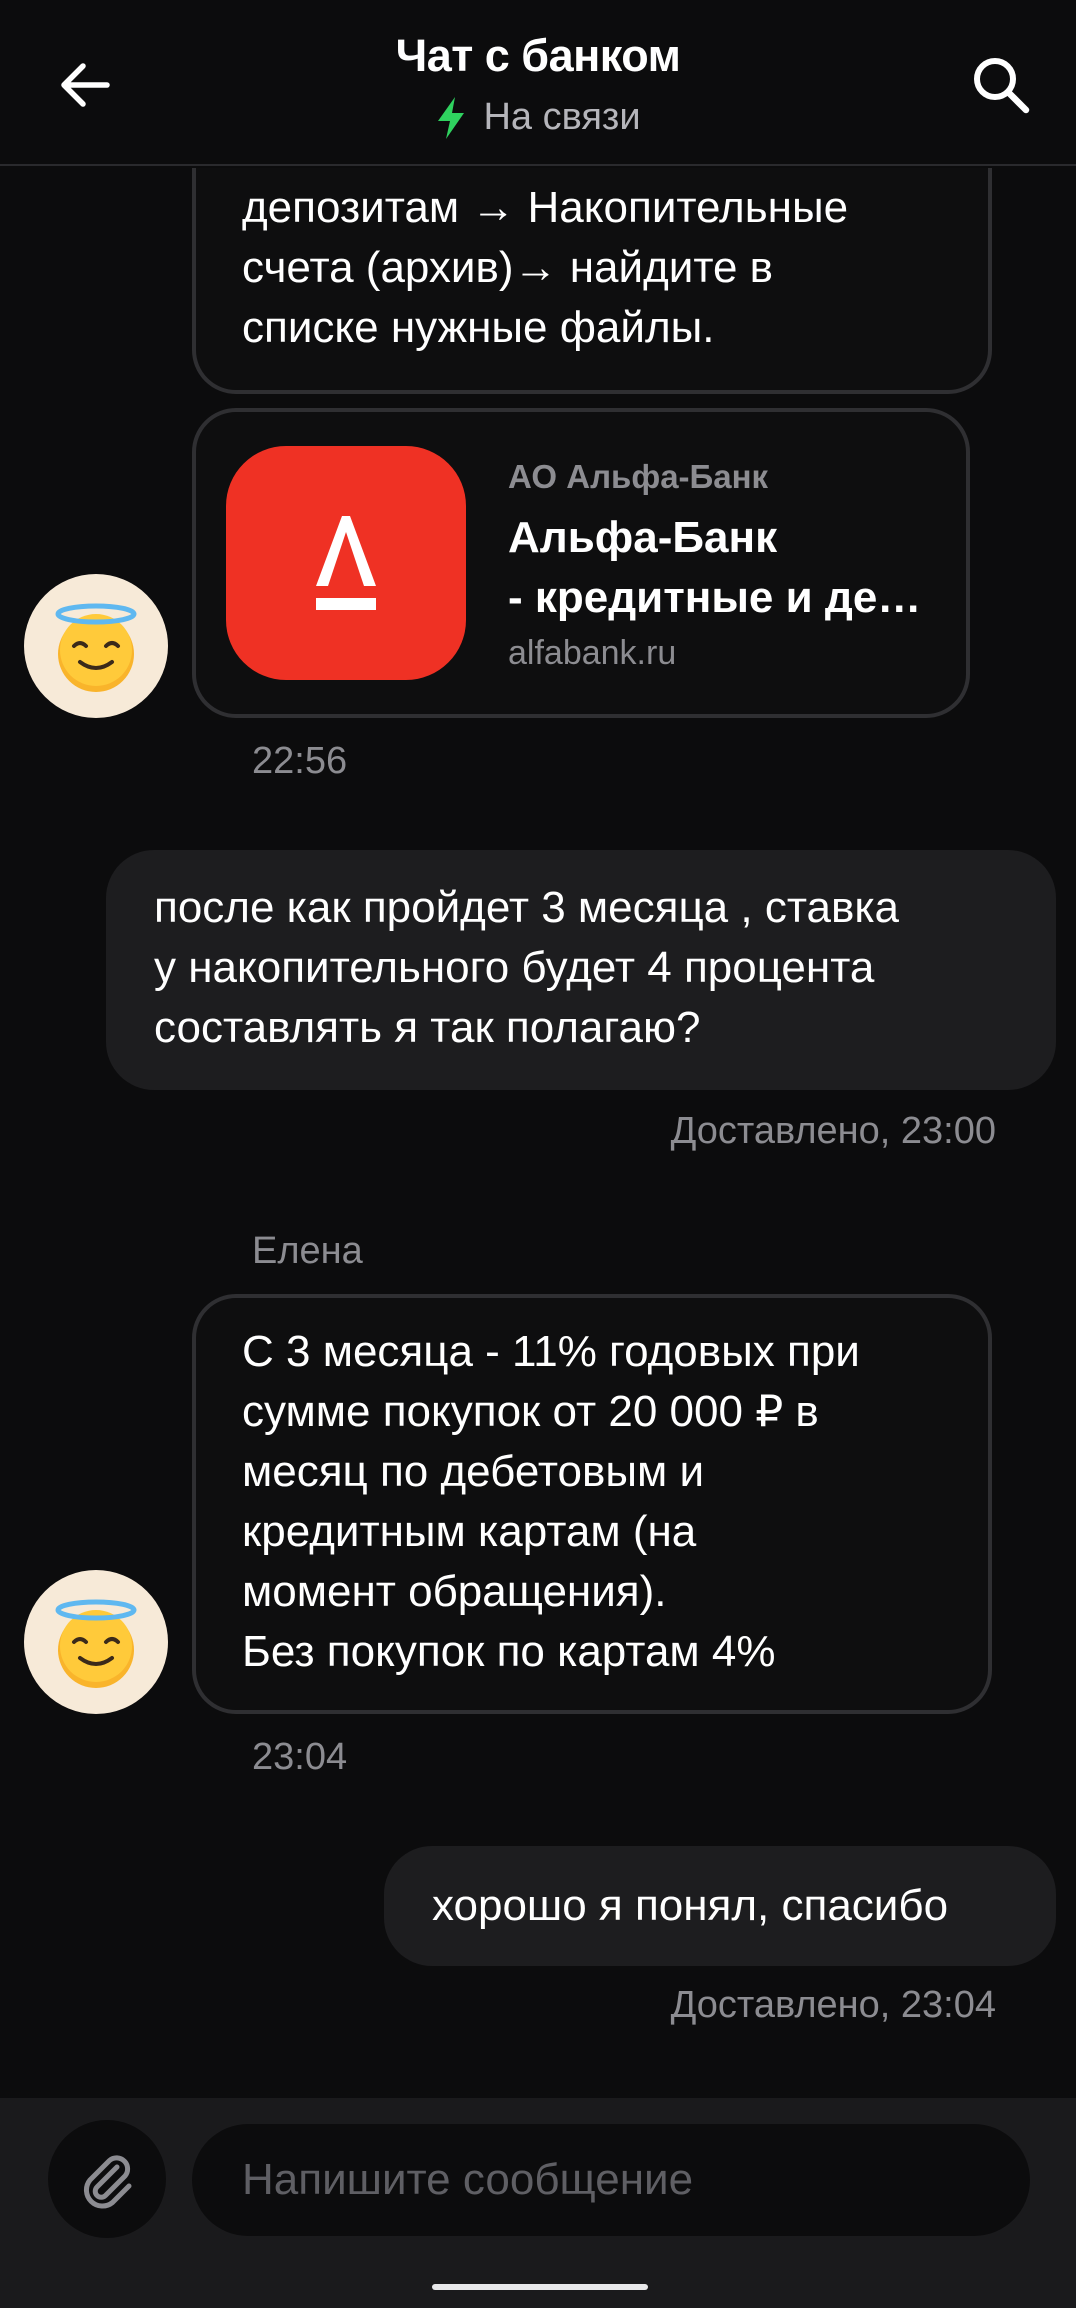  I want to click on message-text: хорошо я понял, спасибо, so click(690, 1905).